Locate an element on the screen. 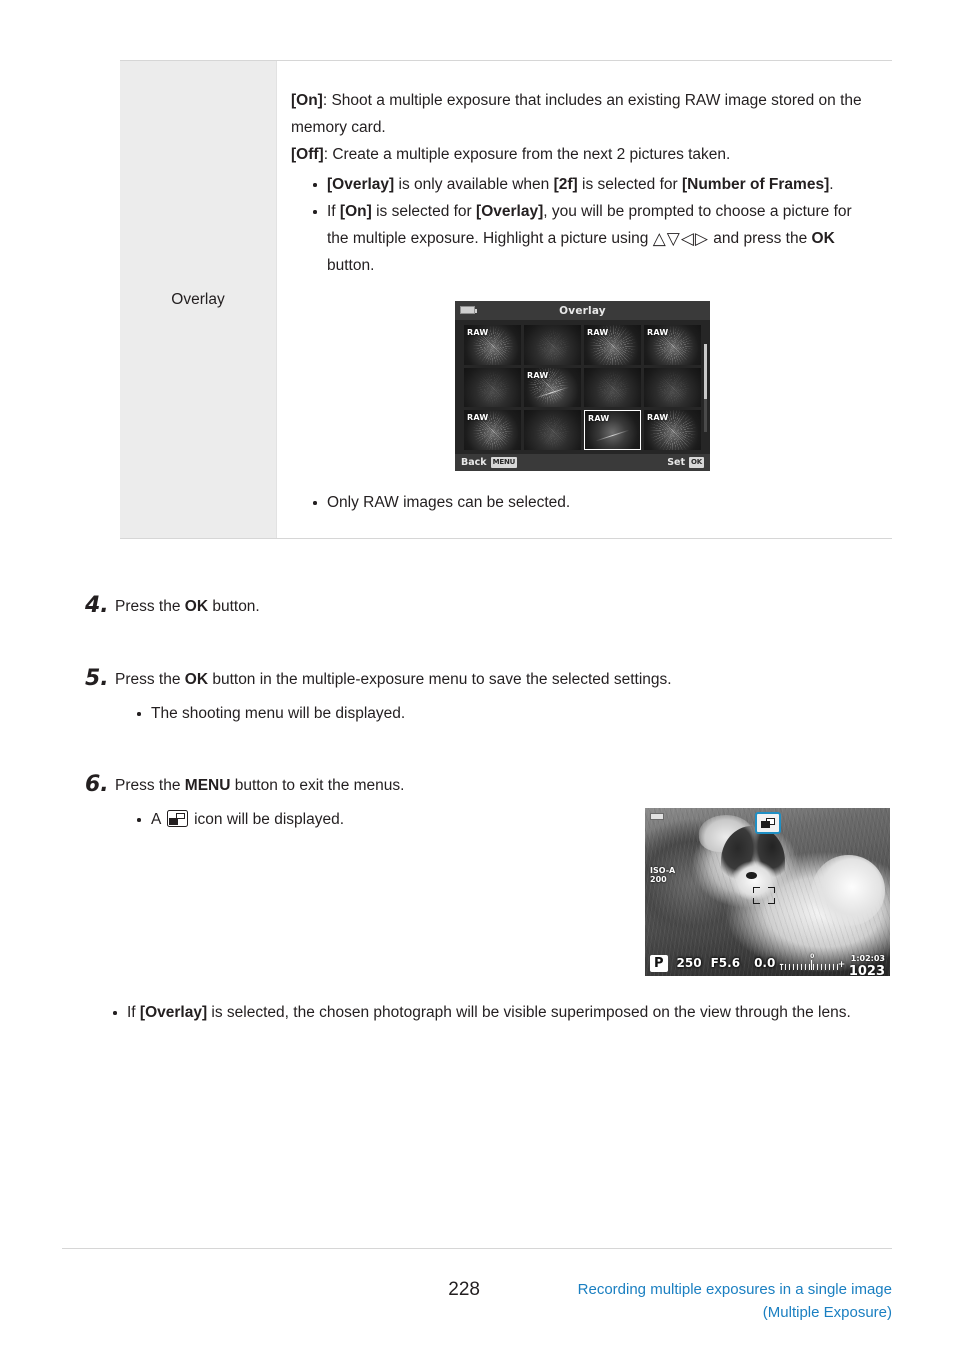 This screenshot has height=1354, width=954. shots-remaining: 1023 is located at coordinates (866, 970).